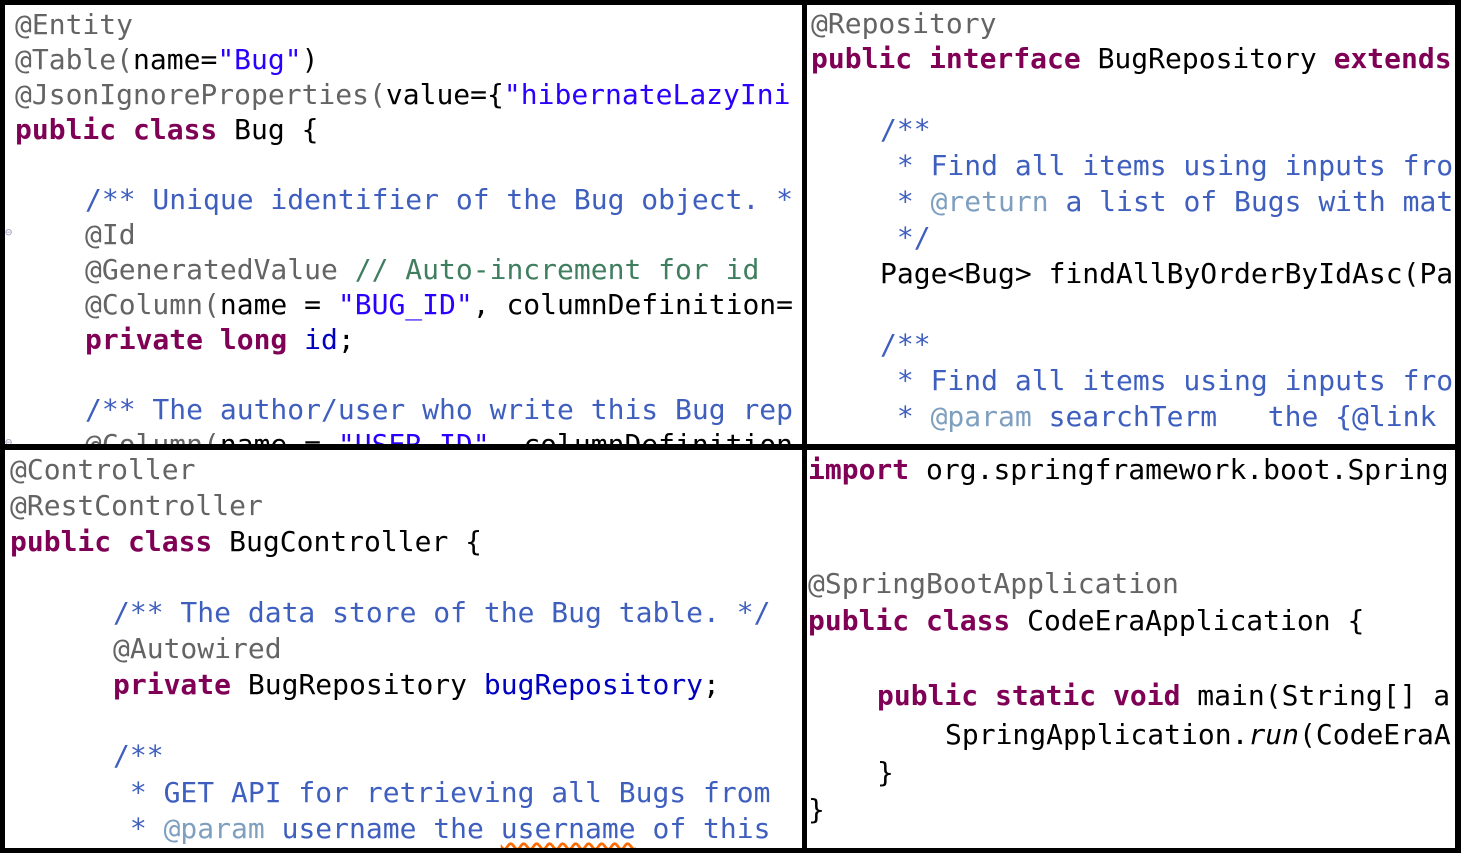 The width and height of the screenshot is (1461, 853). I want to click on javadoc-comment: */, so click(905, 237).